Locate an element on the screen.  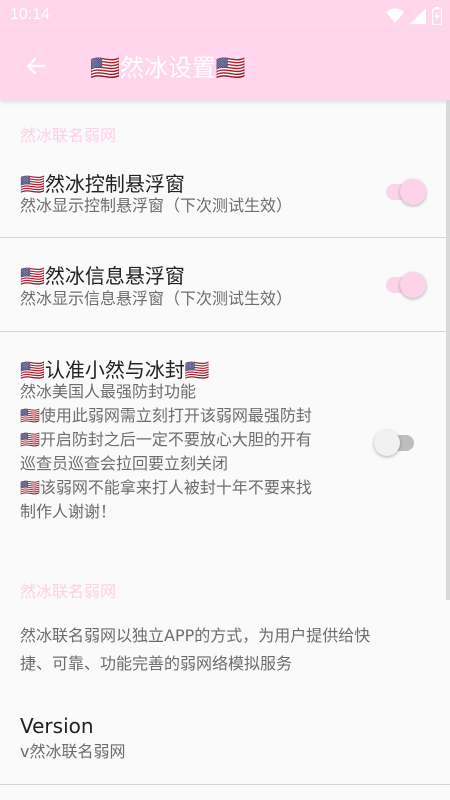
control-floating-window-switch is located at coordinates (404, 192).